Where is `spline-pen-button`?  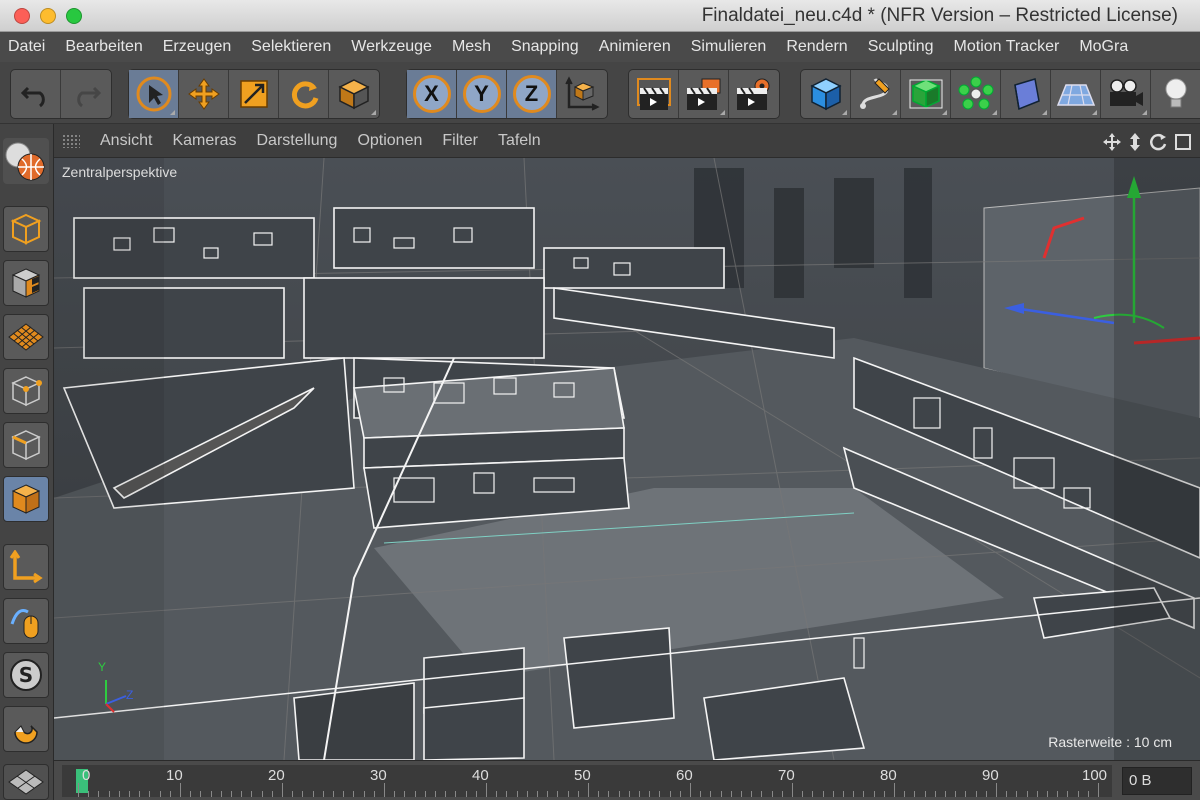 spline-pen-button is located at coordinates (876, 94).